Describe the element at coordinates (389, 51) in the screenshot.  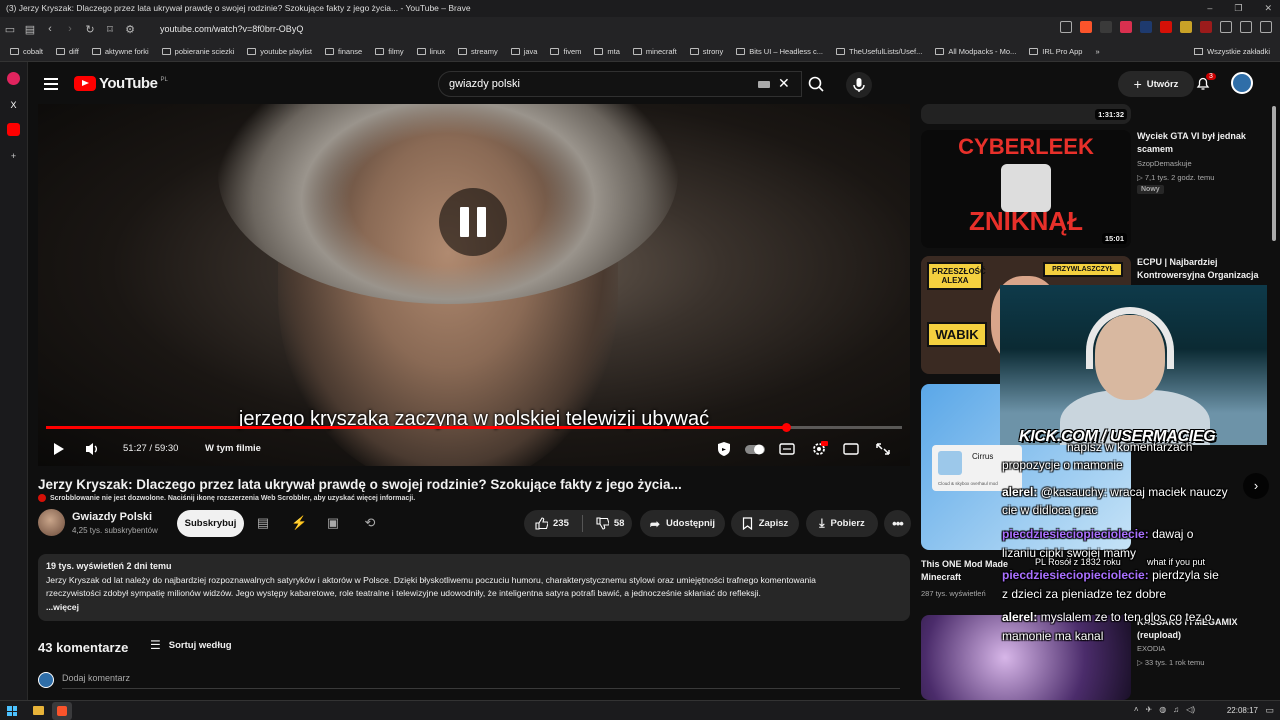
I see `bookmark-folder: filmy` at that location.